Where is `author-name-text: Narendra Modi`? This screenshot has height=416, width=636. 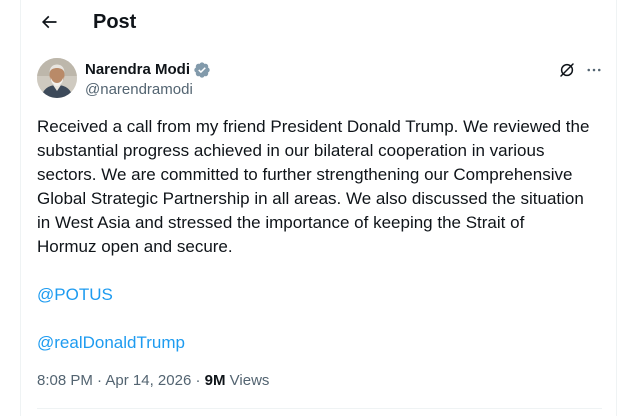
author-name-text: Narendra Modi is located at coordinates (138, 69).